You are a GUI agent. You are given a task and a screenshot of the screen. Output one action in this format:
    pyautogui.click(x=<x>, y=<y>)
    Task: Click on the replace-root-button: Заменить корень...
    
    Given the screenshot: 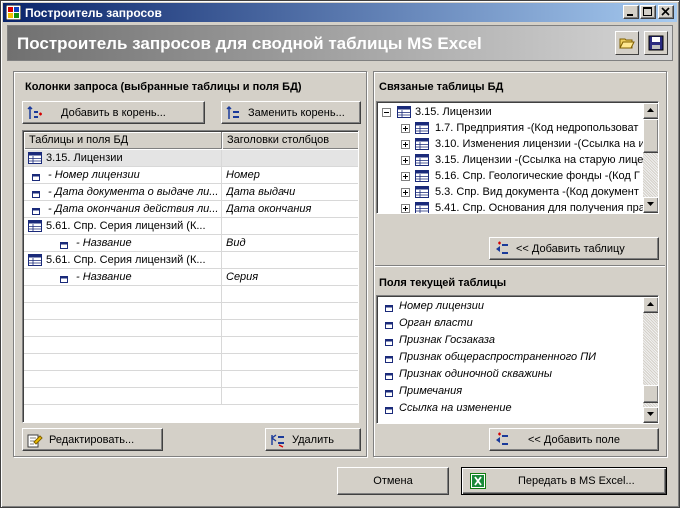 What is the action you would take?
    pyautogui.click(x=291, y=112)
    